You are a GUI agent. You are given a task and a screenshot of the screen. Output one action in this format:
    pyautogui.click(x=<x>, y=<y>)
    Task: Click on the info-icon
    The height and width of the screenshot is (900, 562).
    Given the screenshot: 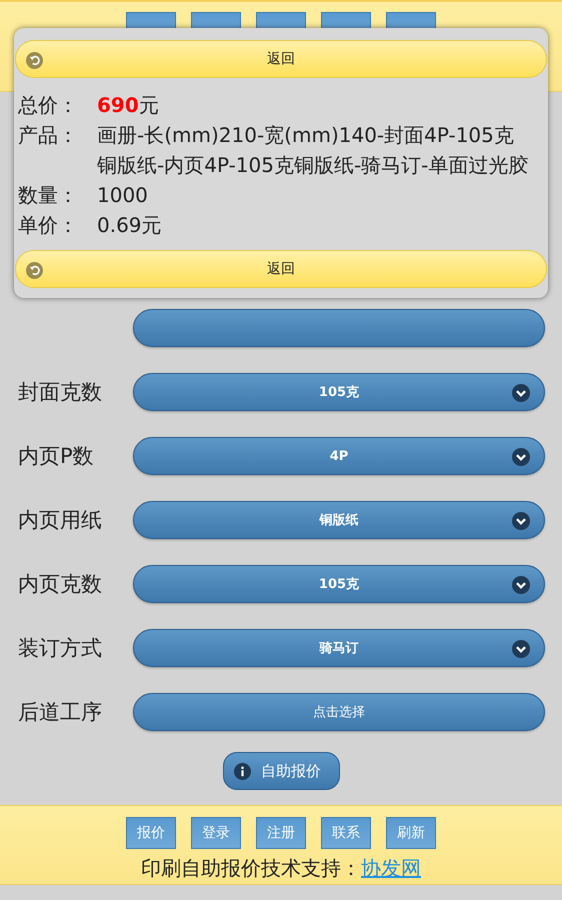 What is the action you would take?
    pyautogui.click(x=242, y=771)
    